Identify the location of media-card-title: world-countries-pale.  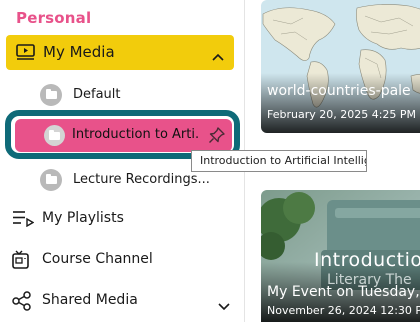
(339, 91).